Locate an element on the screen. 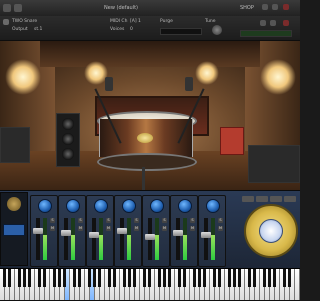 The image size is (320, 301). cpu-meter is located at coordinates (275, 7).